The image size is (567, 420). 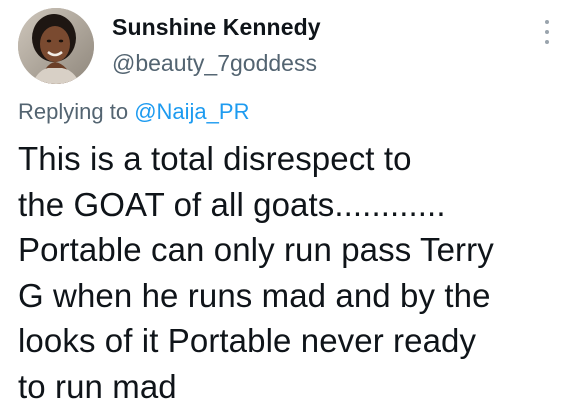 I want to click on avatar-image, so click(x=56, y=46).